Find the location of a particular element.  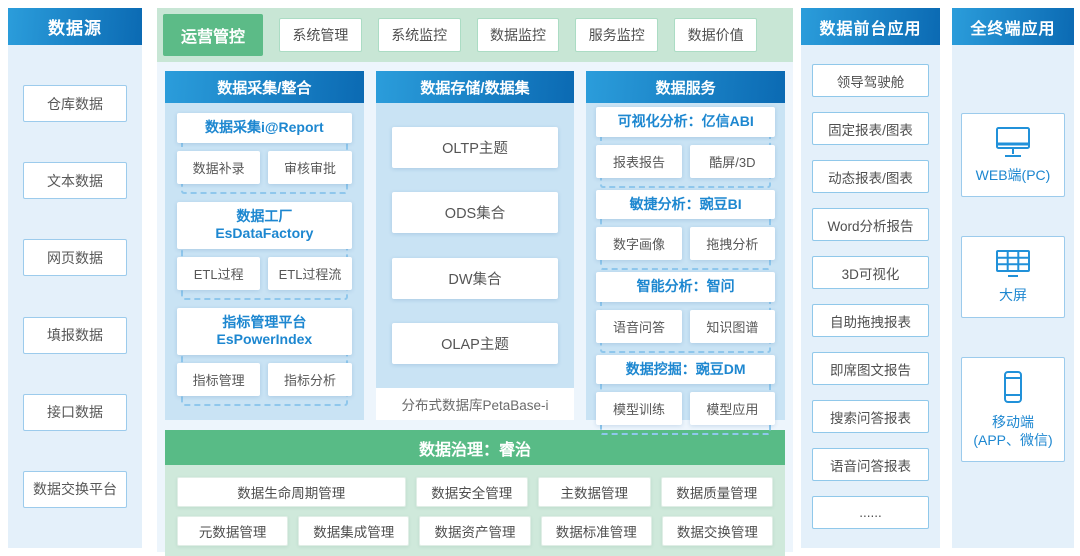

collect-item-etl-flow: ETL过程流 is located at coordinates (310, 273).